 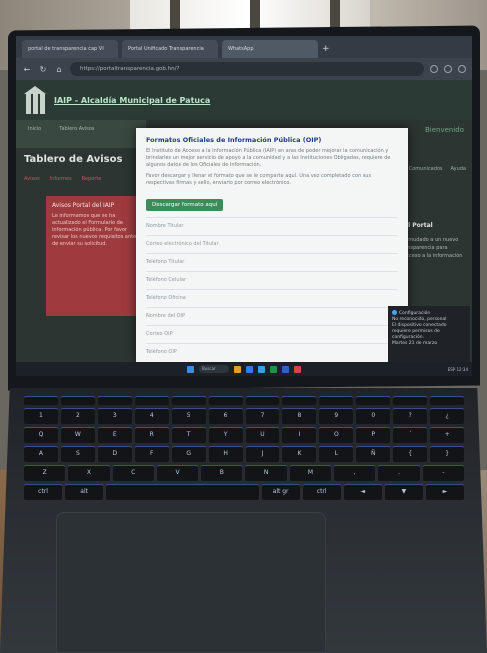 What do you see at coordinates (410, 454) in the screenshot?
I see `key: {` at bounding box center [410, 454].